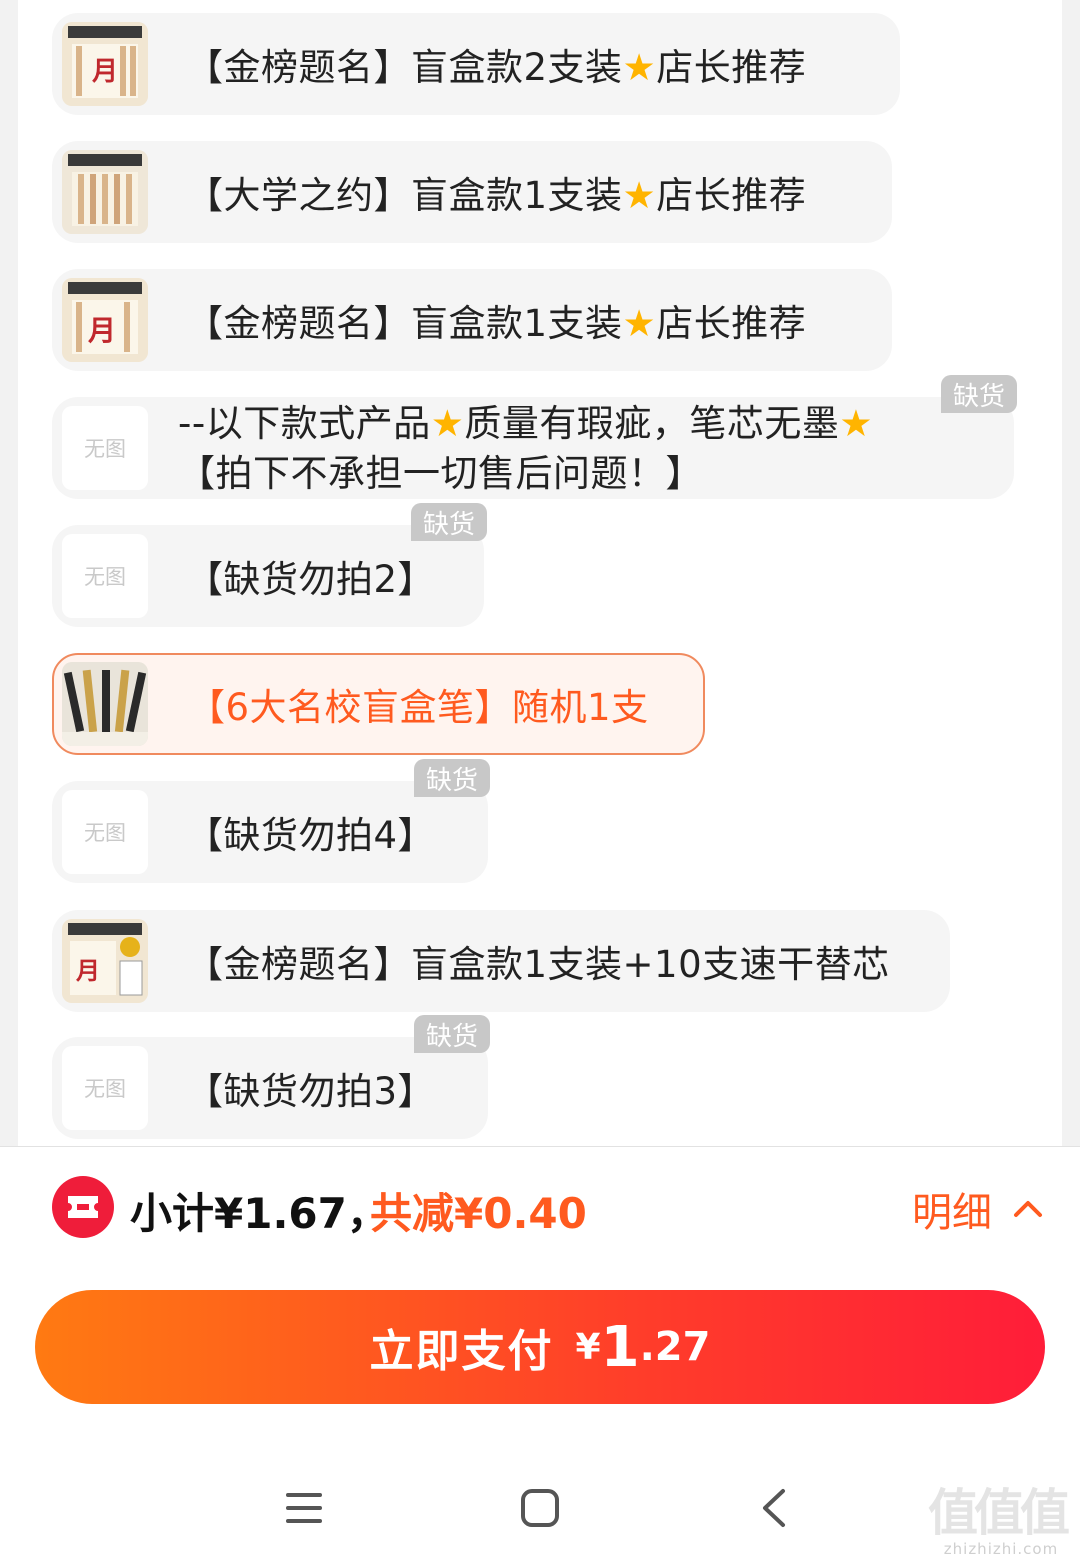 This screenshot has width=1080, height=1568. I want to click on pay-now-button: 立即支付 ¥ 1 .27, so click(540, 1347).